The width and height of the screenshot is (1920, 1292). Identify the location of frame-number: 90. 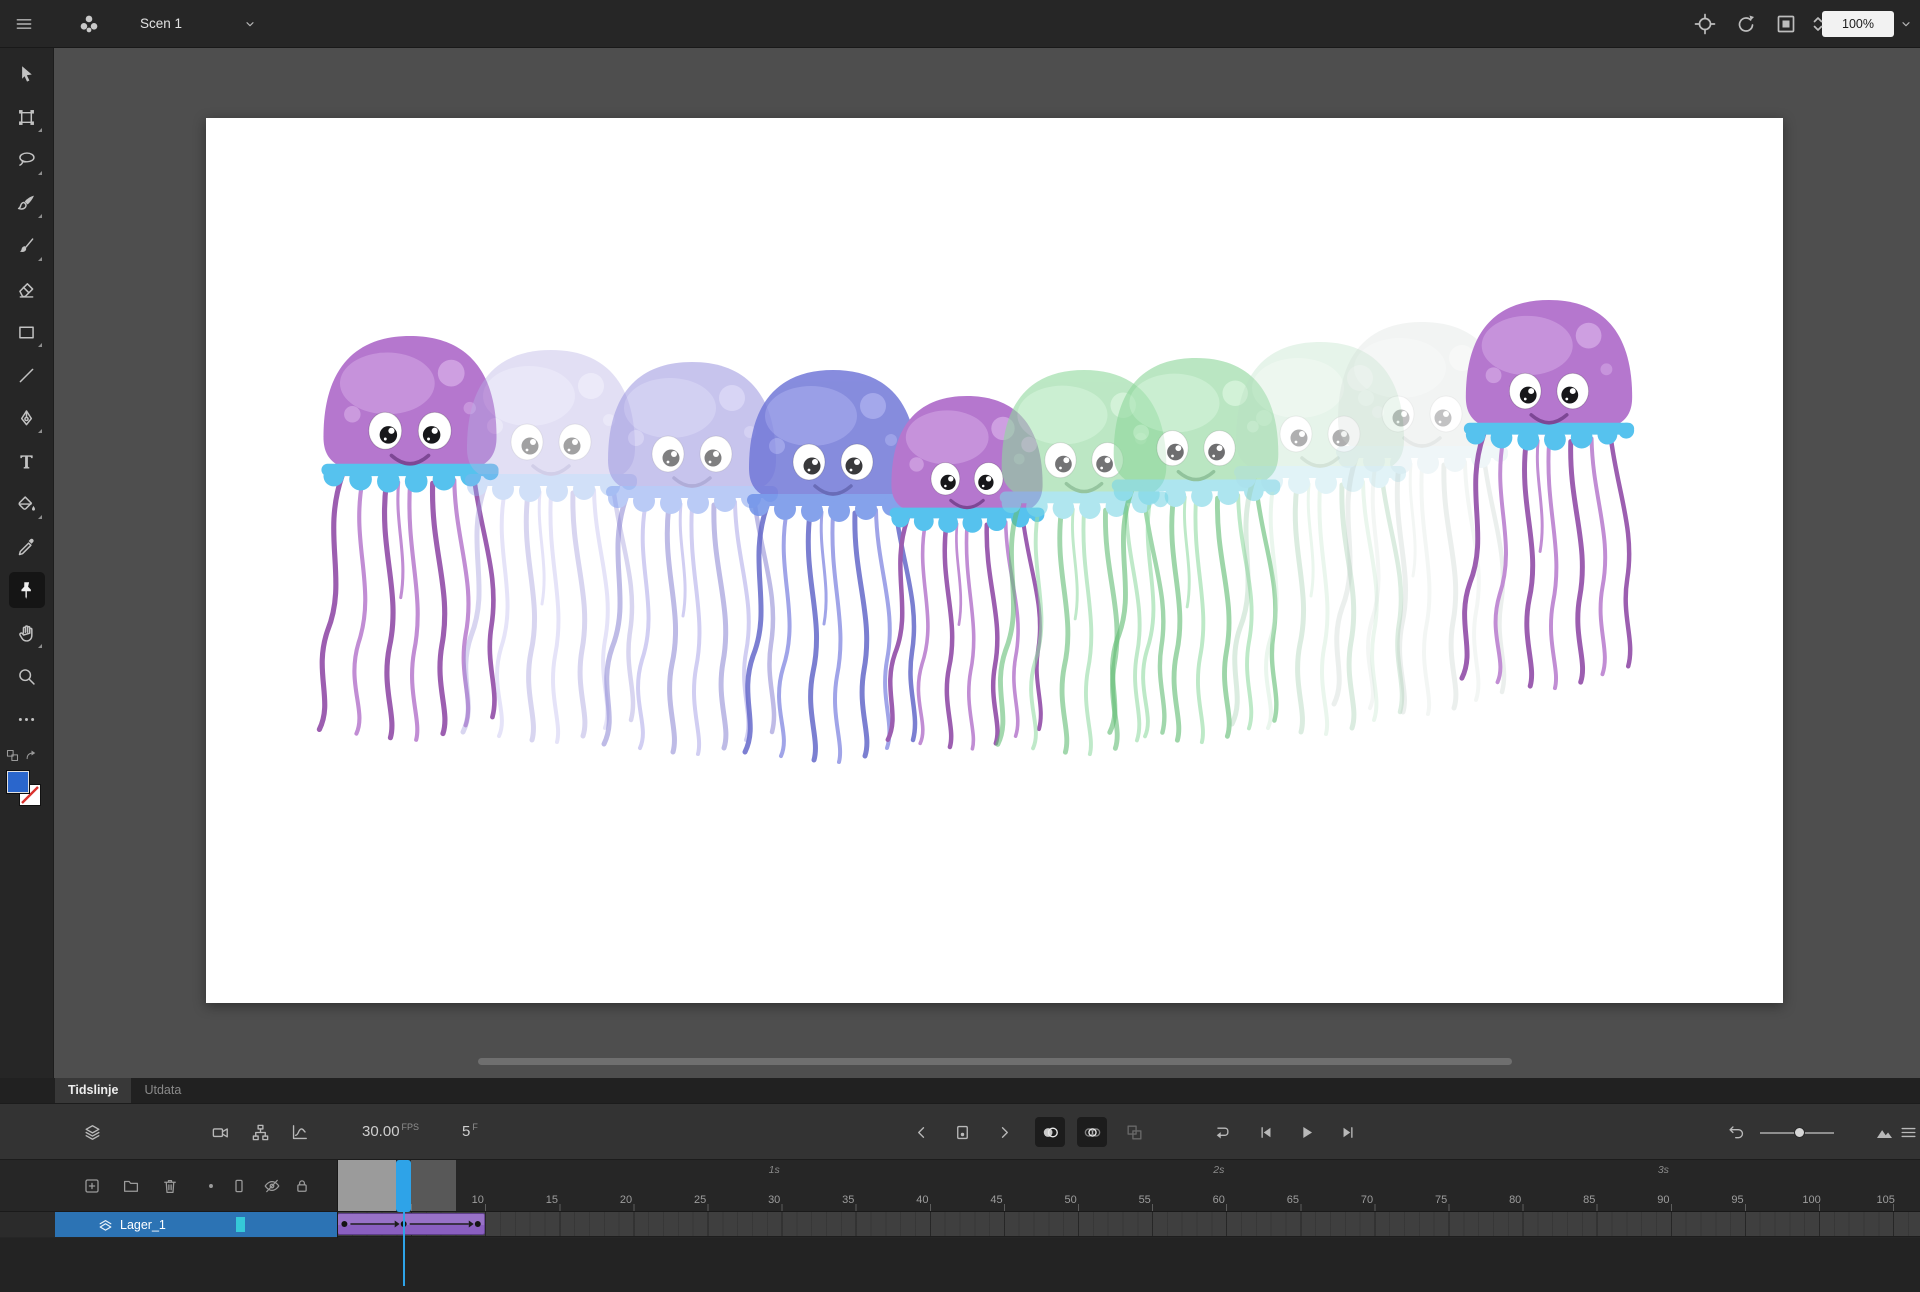
(1663, 1200).